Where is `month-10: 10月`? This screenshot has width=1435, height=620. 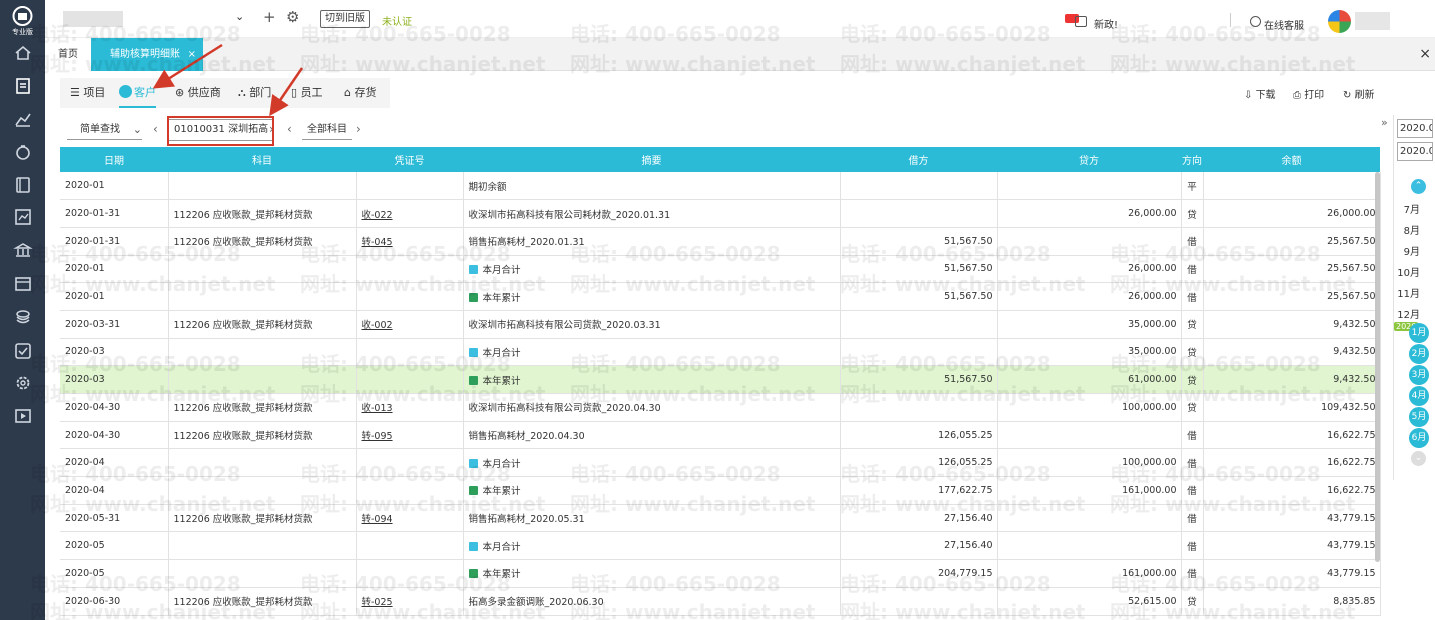
month-10: 10月 is located at coordinates (1407, 271).